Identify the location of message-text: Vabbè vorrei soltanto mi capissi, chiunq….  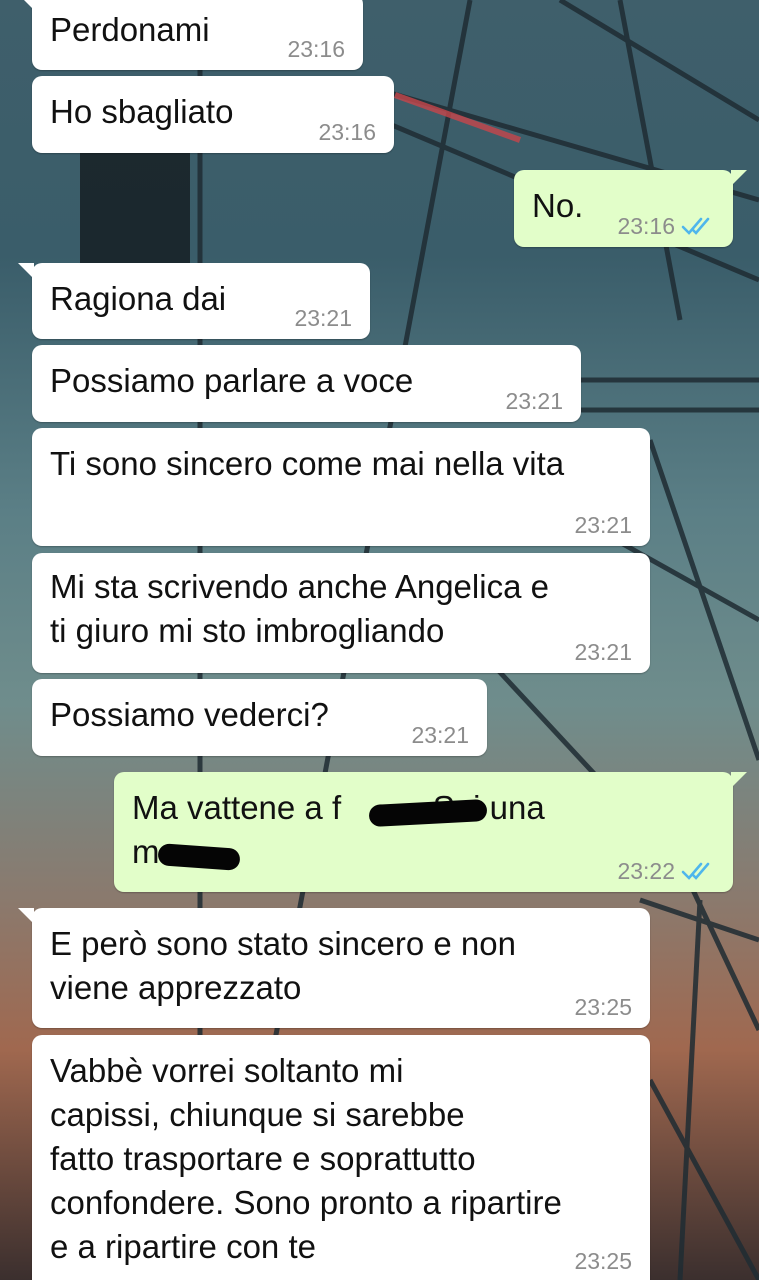
(306, 1158).